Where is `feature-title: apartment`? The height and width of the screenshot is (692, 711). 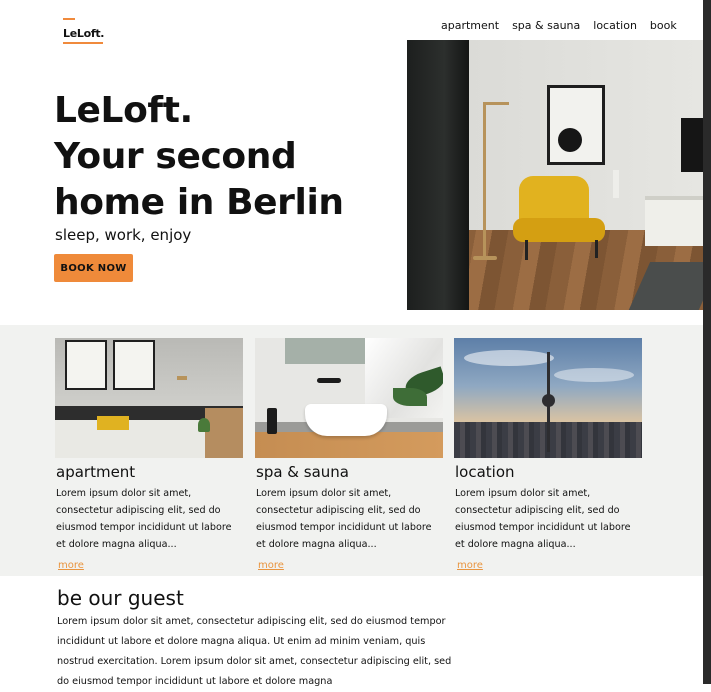
feature-title: apartment is located at coordinates (96, 472).